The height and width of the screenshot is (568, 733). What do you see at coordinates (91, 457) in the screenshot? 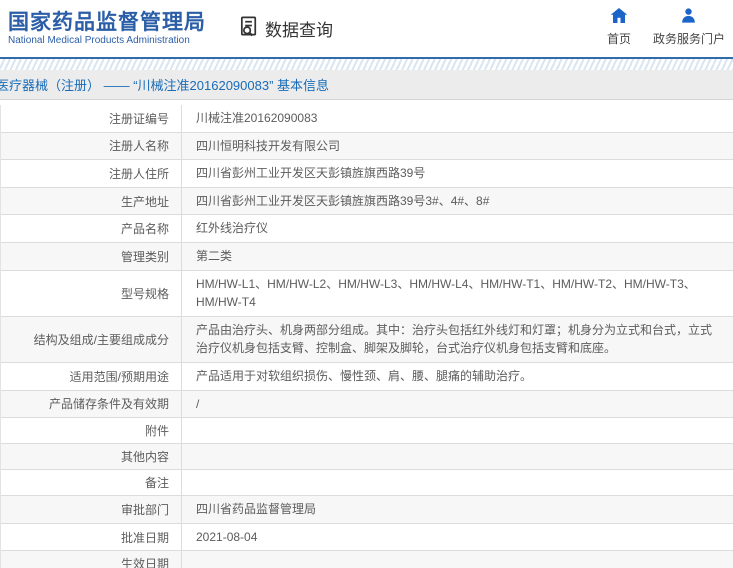
I see `row-label: 其他内容` at bounding box center [91, 457].